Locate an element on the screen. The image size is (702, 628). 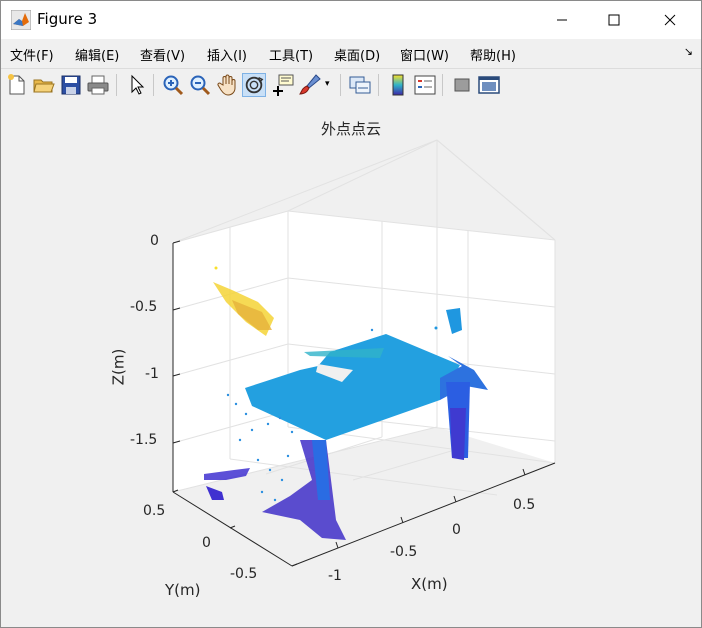
brush-icon is located at coordinates (310, 85).